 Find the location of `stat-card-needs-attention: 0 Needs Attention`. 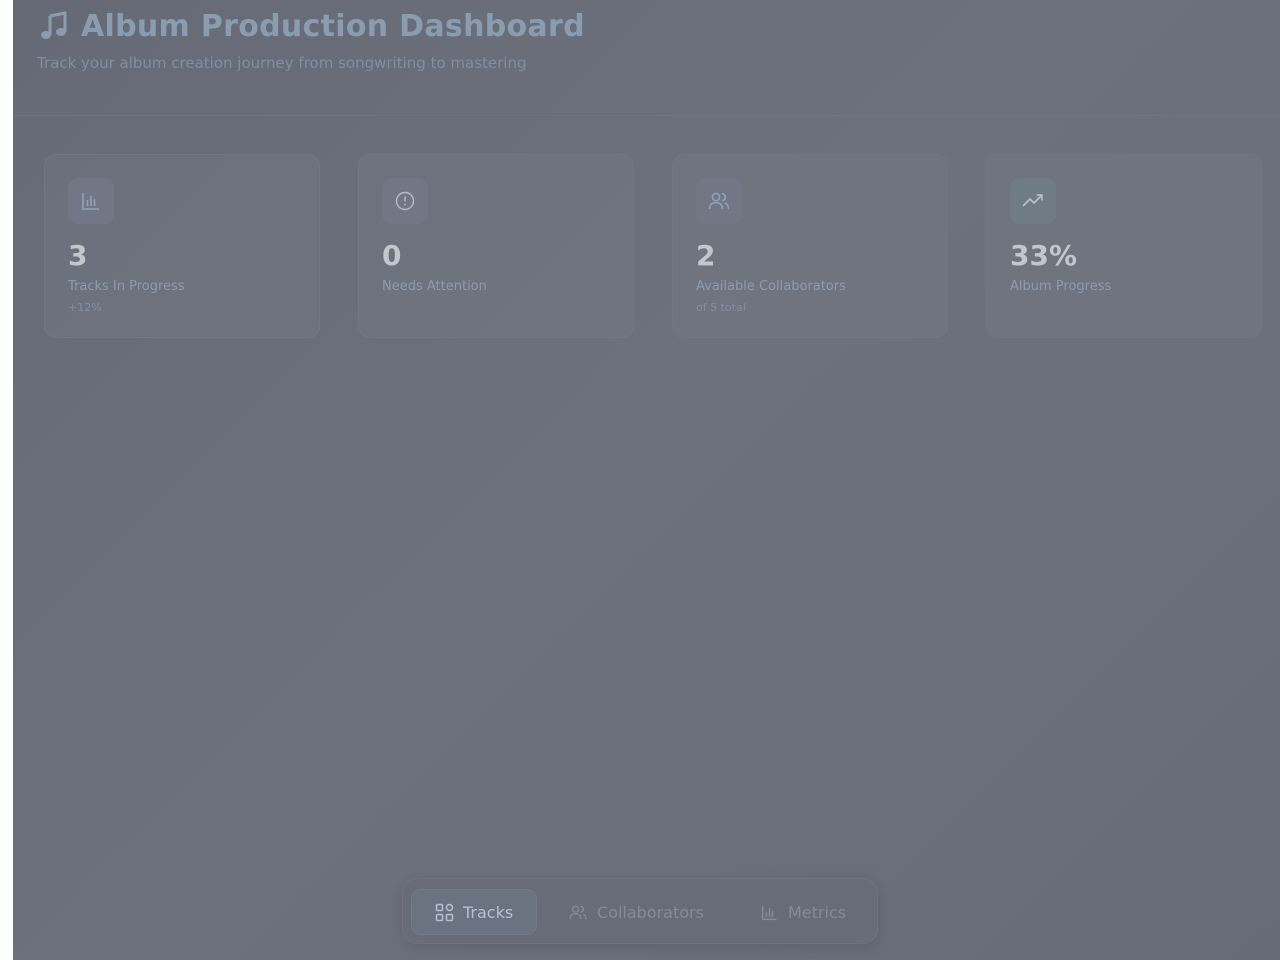

stat-card-needs-attention: 0 Needs Attention is located at coordinates (496, 246).